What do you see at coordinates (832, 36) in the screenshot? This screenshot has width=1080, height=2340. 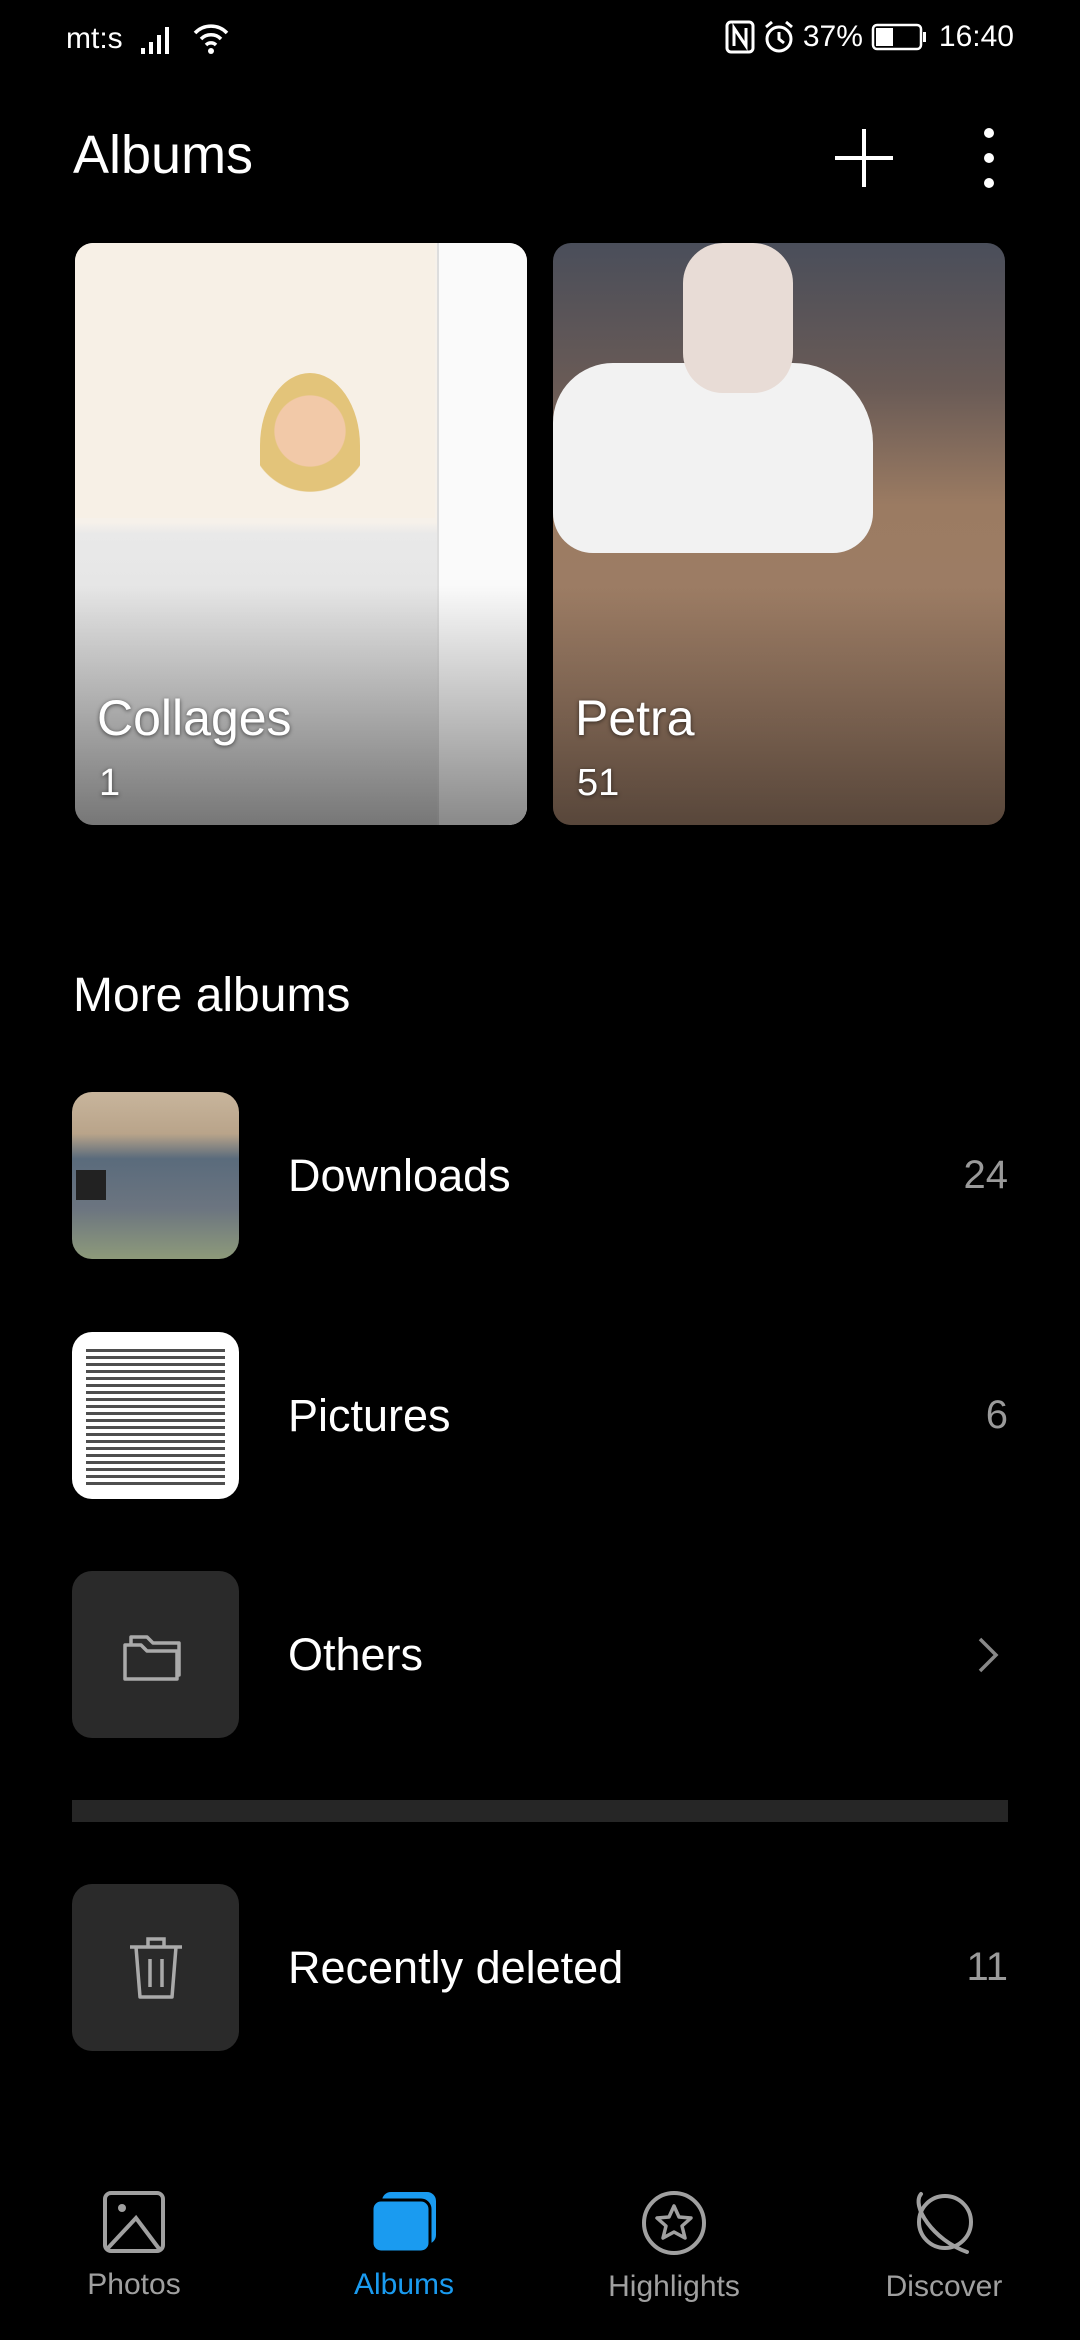 I see `battery-percent: 37%` at bounding box center [832, 36].